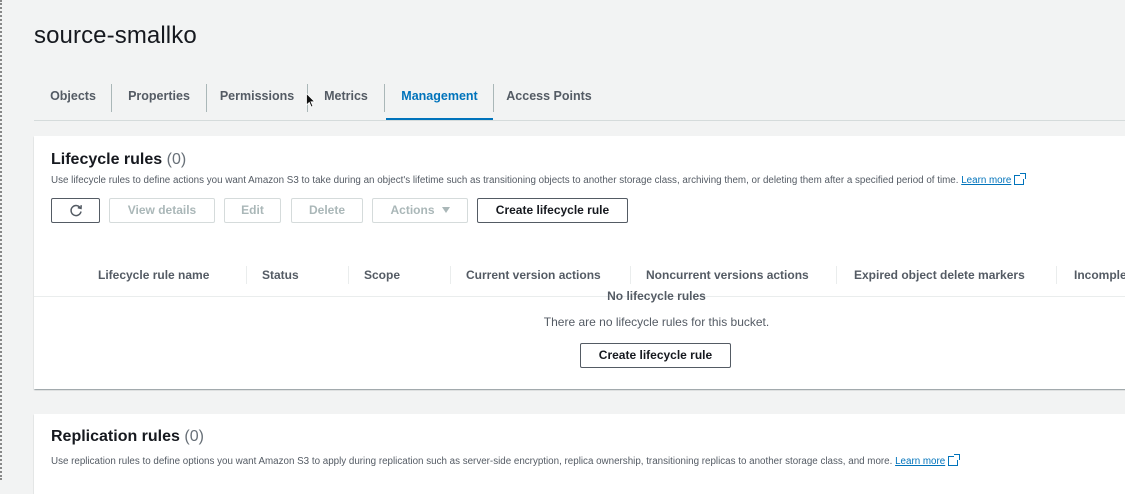 The width and height of the screenshot is (1125, 494). Describe the element at coordinates (327, 210) in the screenshot. I see `delete-button: Delete` at that location.